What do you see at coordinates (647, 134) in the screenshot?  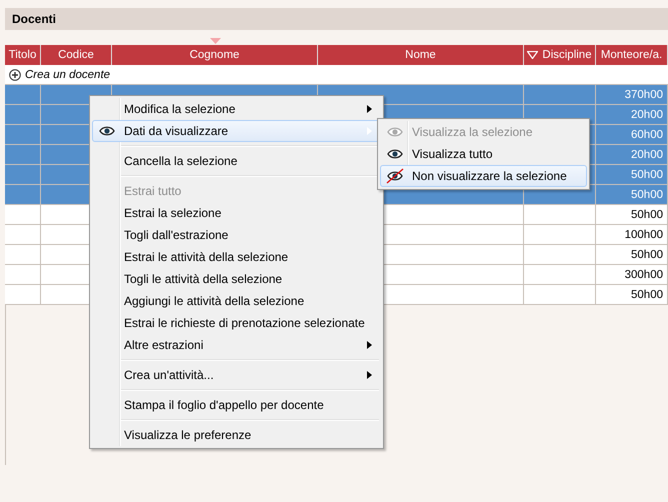 I see `table-cell: 60h00` at bounding box center [647, 134].